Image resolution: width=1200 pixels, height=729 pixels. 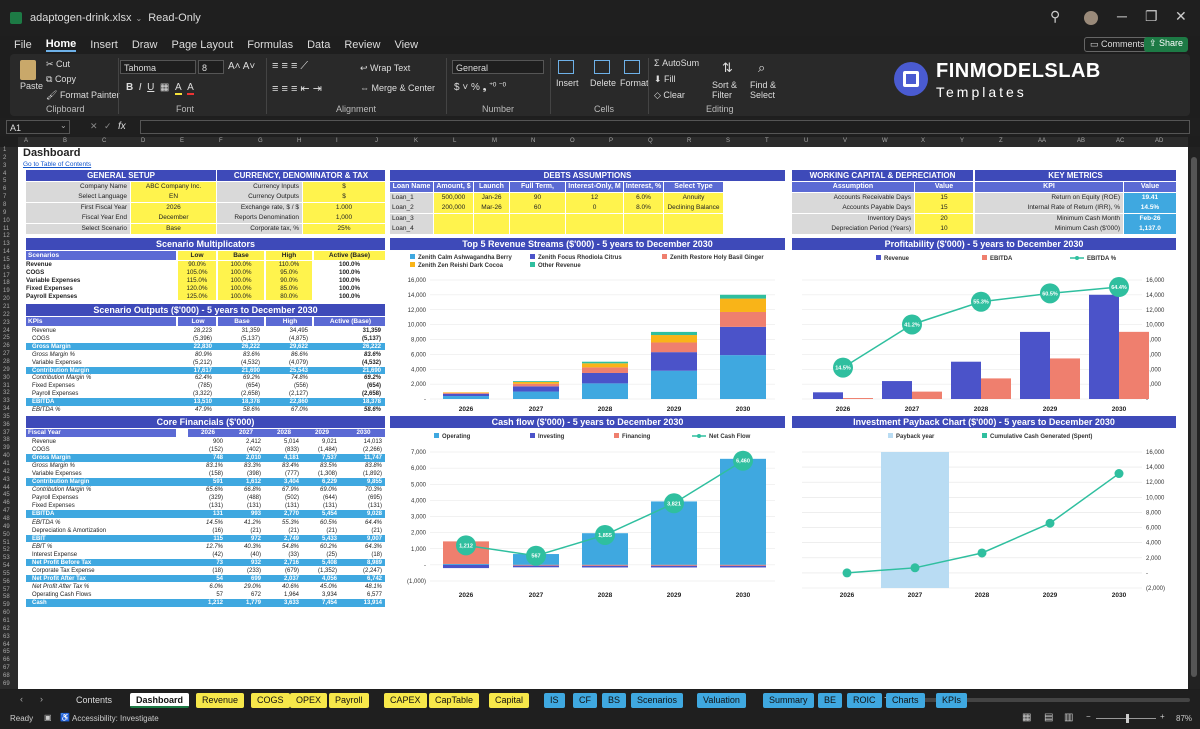 What do you see at coordinates (6, 307) in the screenshot?
I see `row-header: 21` at bounding box center [6, 307].